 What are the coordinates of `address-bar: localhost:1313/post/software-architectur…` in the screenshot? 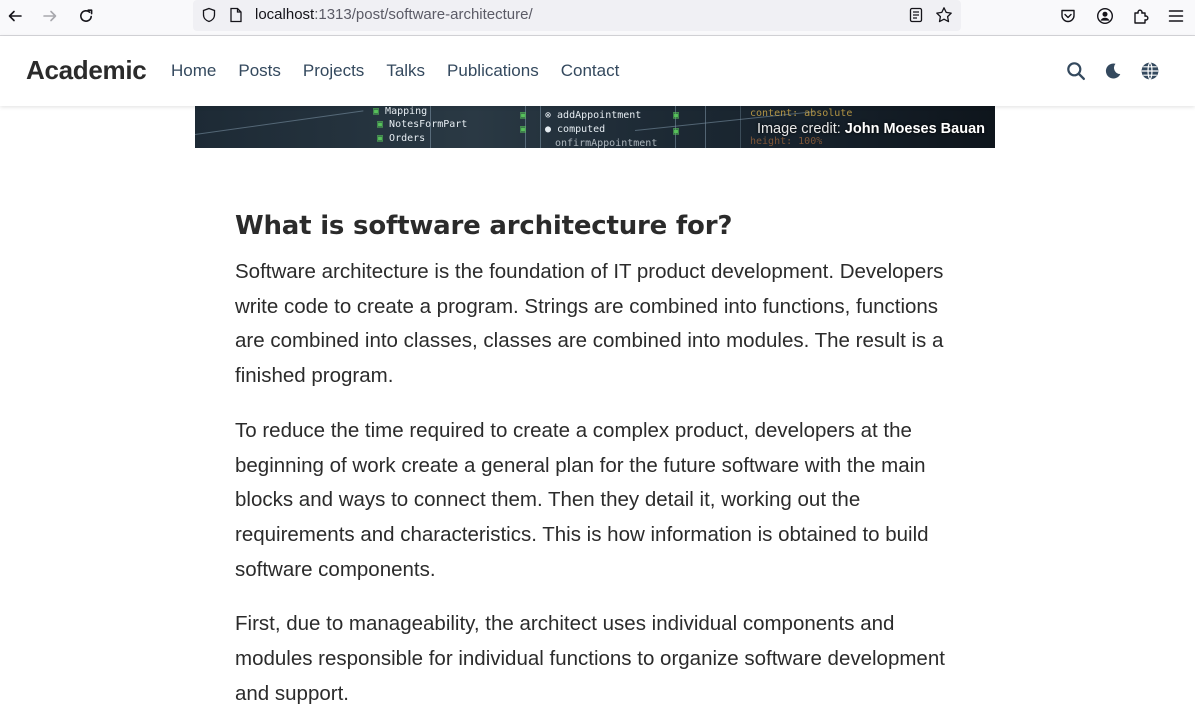 It's located at (577, 15).